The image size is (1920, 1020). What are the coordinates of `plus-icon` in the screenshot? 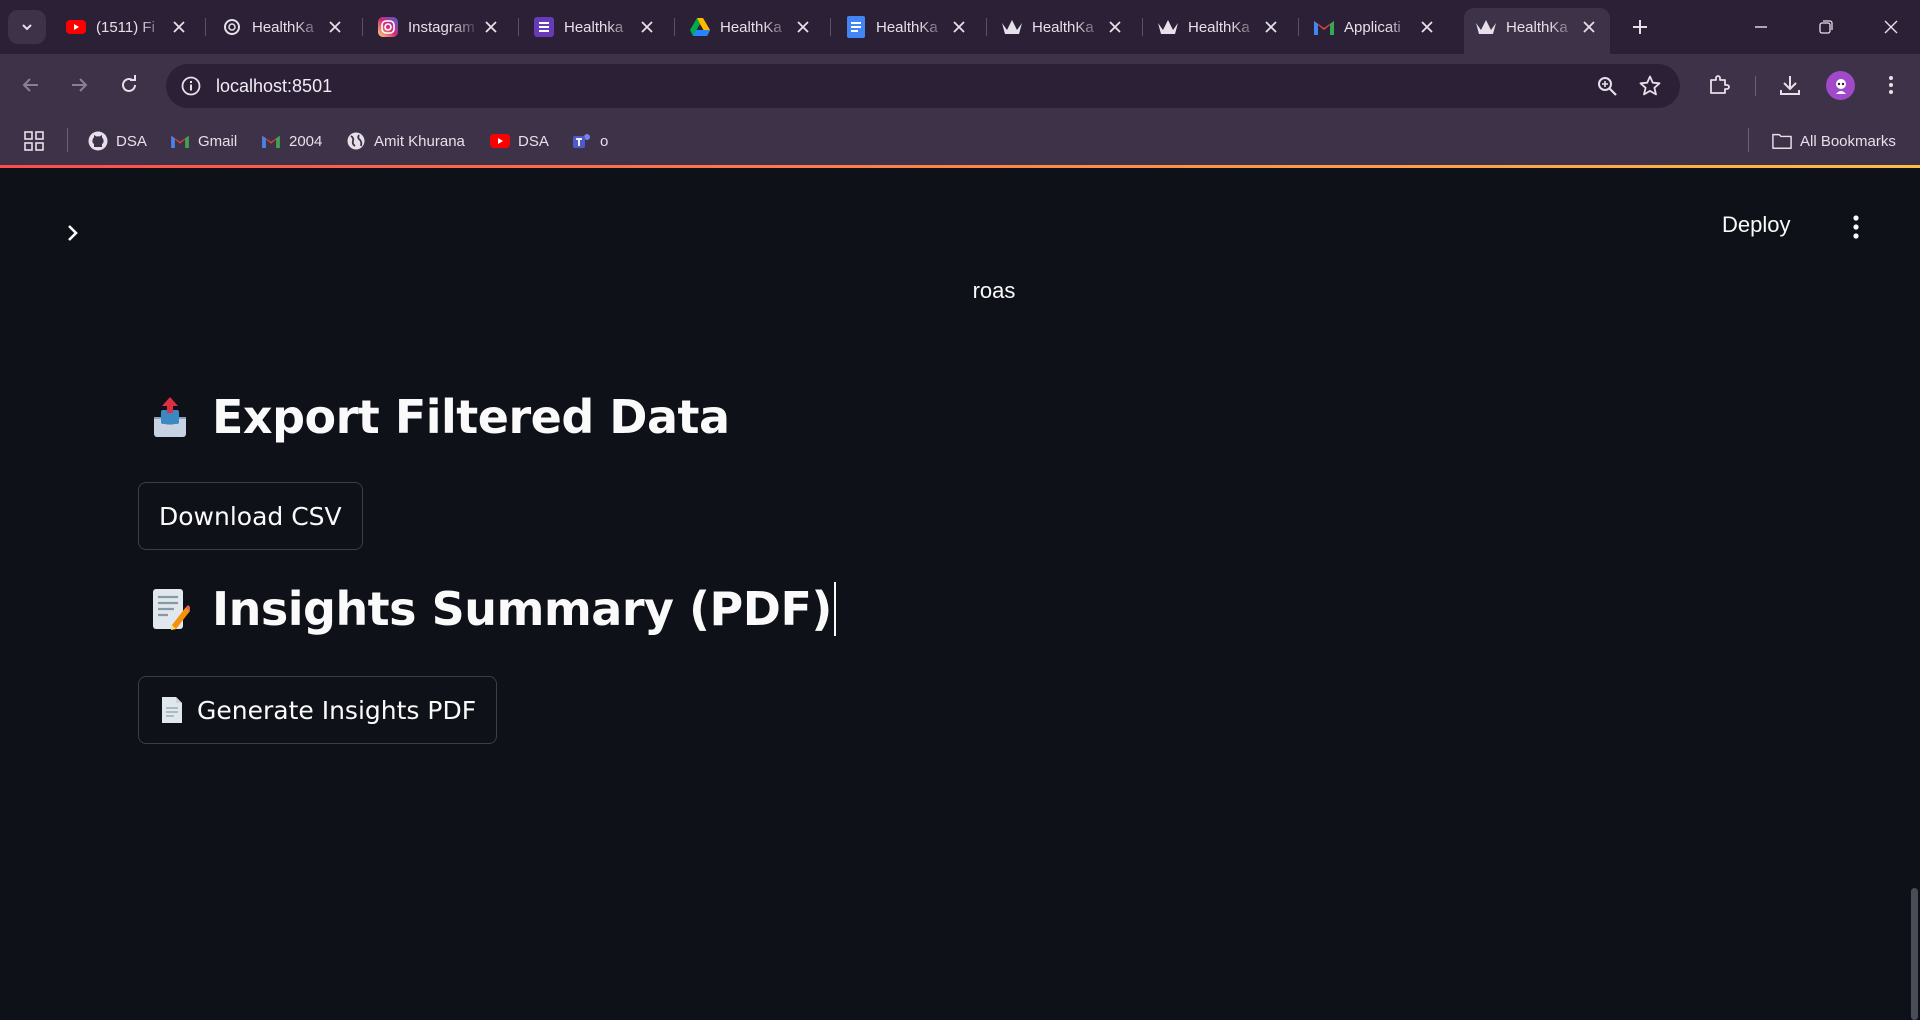 It's located at (1640, 27).